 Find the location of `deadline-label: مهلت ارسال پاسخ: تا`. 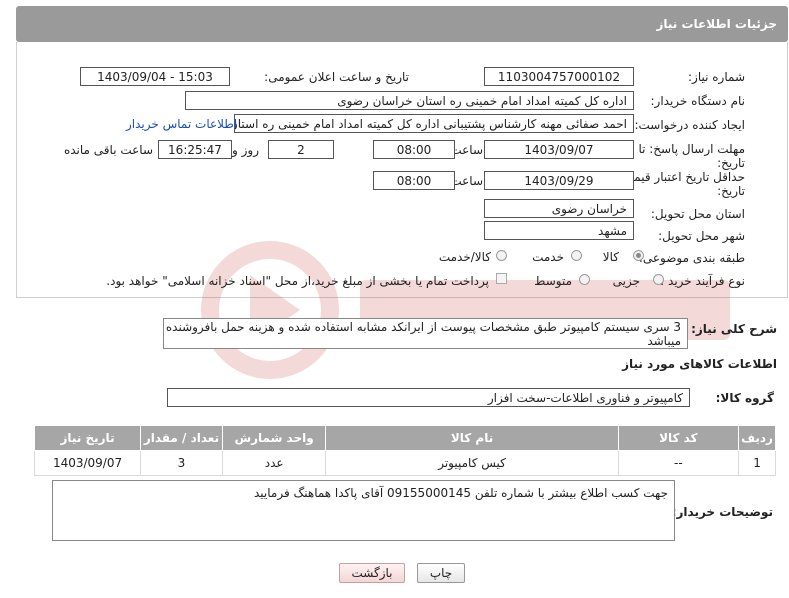

deadline-label: مهلت ارسال پاسخ: تا is located at coordinates (691, 149).